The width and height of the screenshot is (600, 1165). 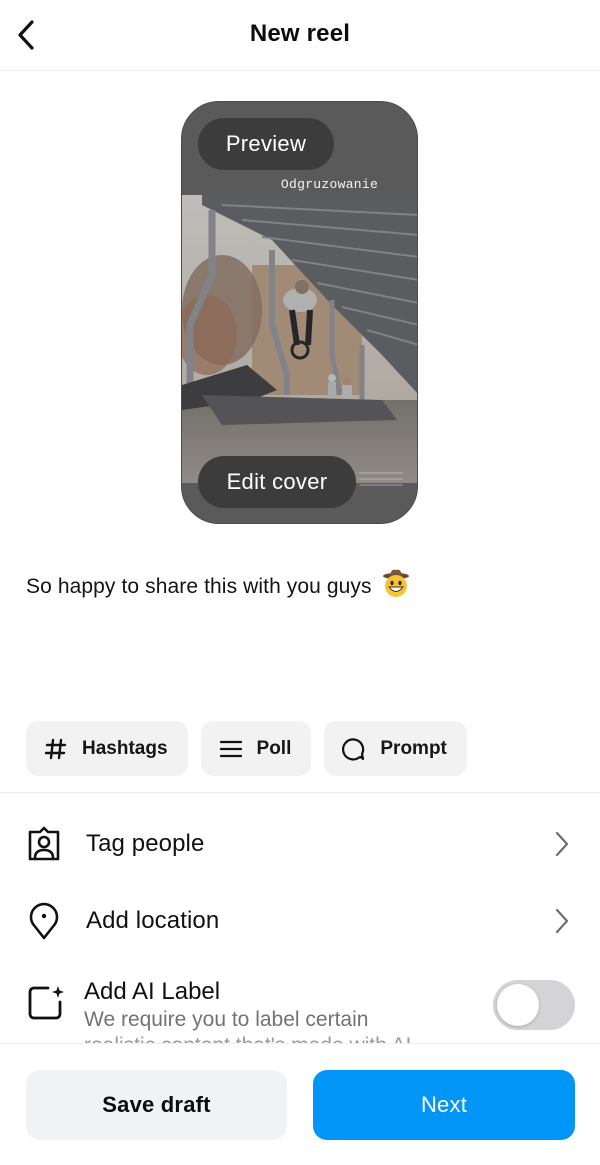 What do you see at coordinates (300, 921) in the screenshot?
I see `add-location-row: Add location` at bounding box center [300, 921].